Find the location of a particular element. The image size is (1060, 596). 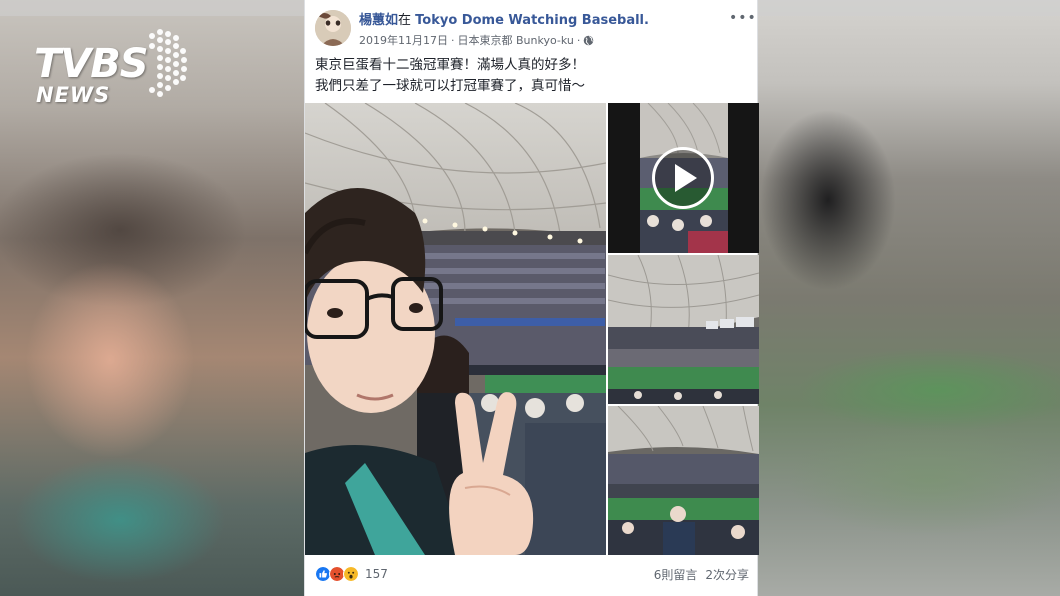

author-line: 楊蕙如在 Tokyo Dome Watching Baseball. is located at coordinates (504, 21).